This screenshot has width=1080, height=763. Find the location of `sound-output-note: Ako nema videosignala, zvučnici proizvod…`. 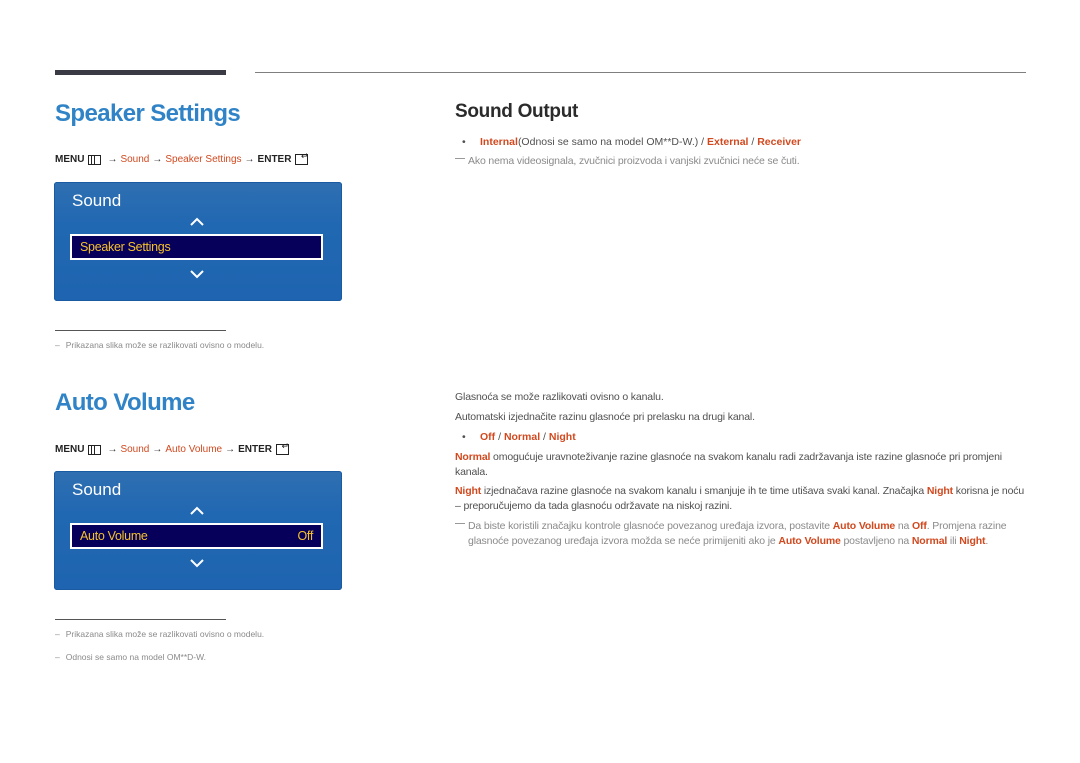

sound-output-note: Ako nema videosignala, zvučnici proizvod… is located at coordinates (627, 161).